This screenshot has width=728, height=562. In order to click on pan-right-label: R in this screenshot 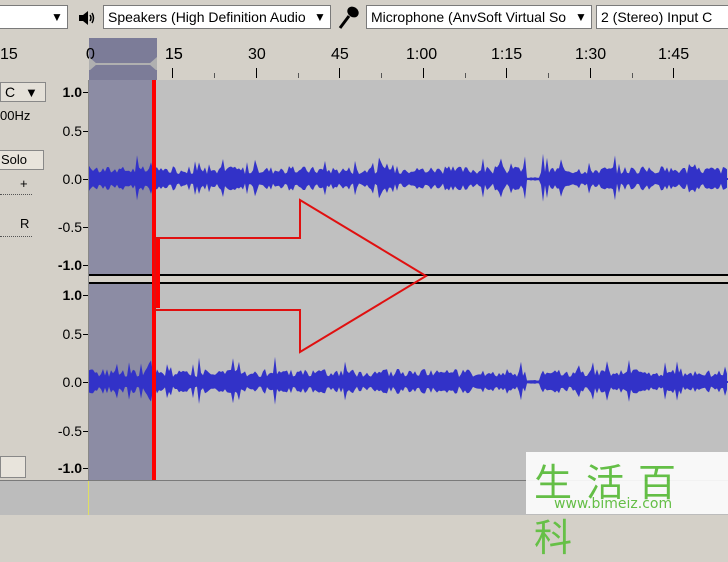, I will do `click(25, 223)`.